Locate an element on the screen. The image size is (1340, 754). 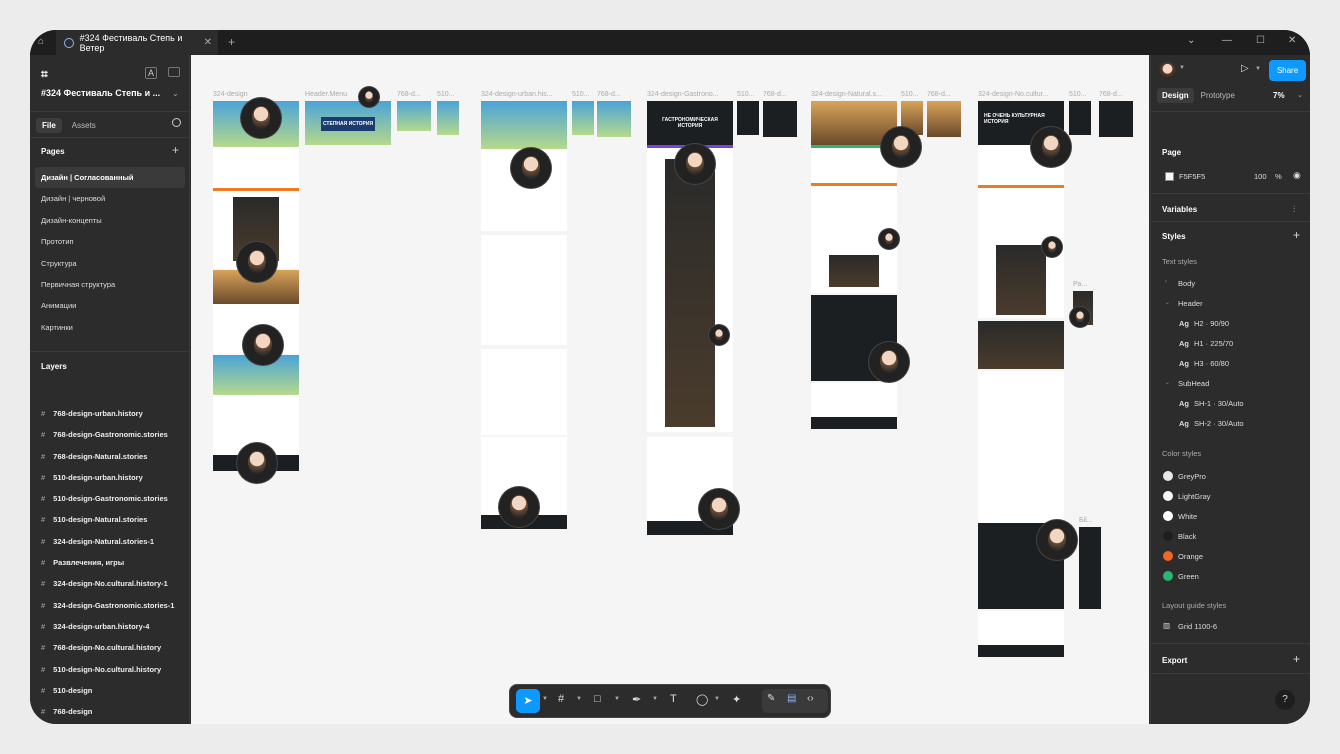
add-page-button: + is located at coordinates (175, 150).